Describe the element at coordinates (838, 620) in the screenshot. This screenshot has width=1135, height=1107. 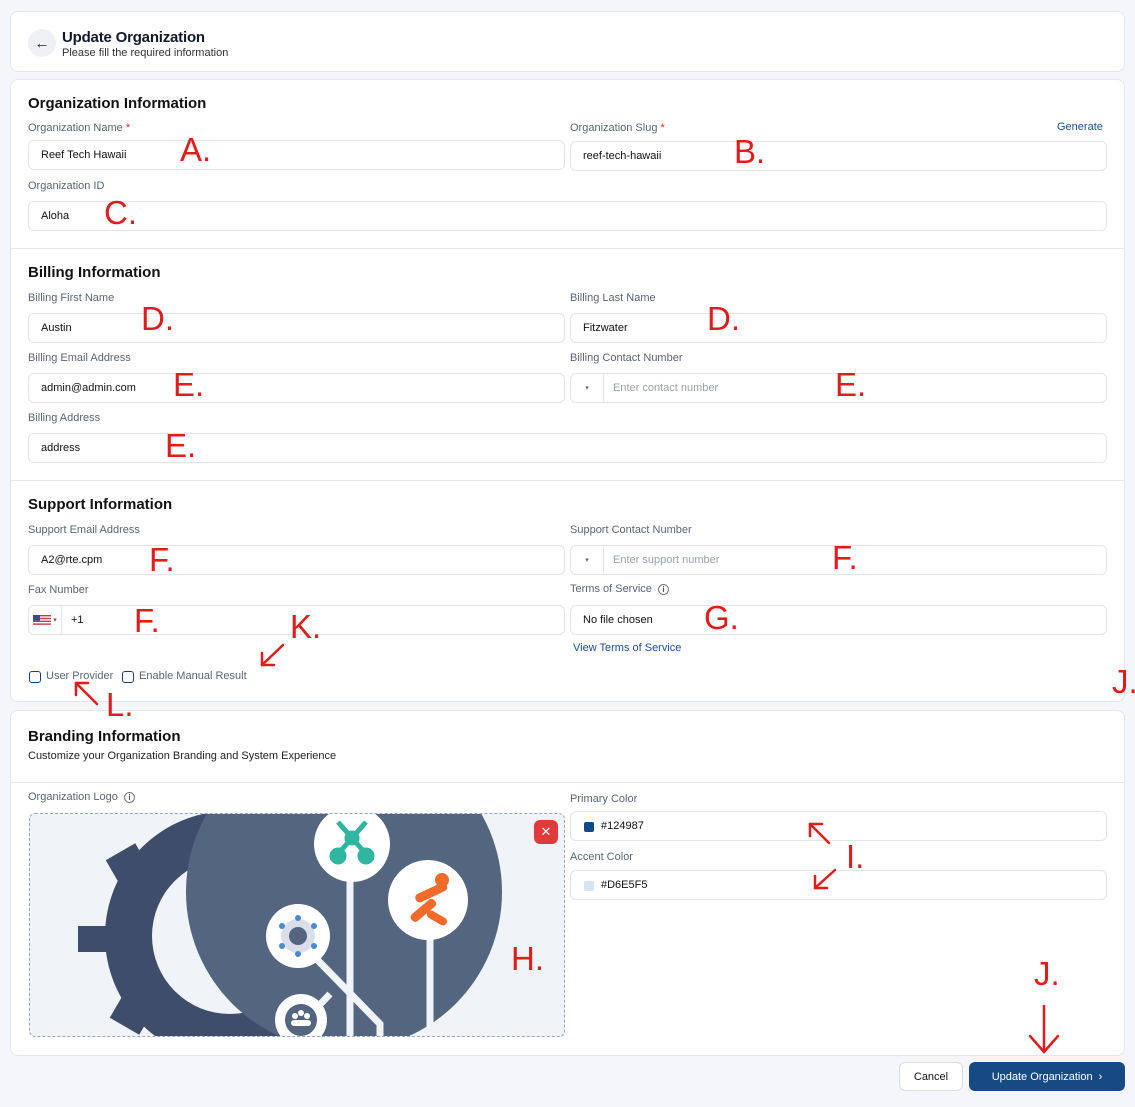
I see `tos-file-input: No file chosen` at that location.